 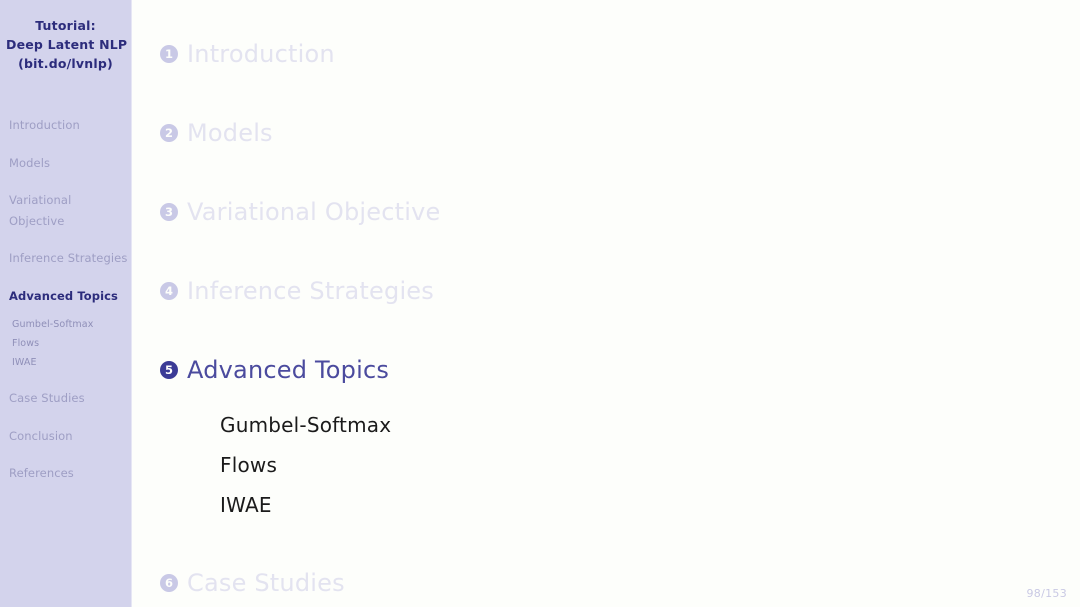 I want to click on toc-section-models: 2 Models, so click(x=620, y=157).